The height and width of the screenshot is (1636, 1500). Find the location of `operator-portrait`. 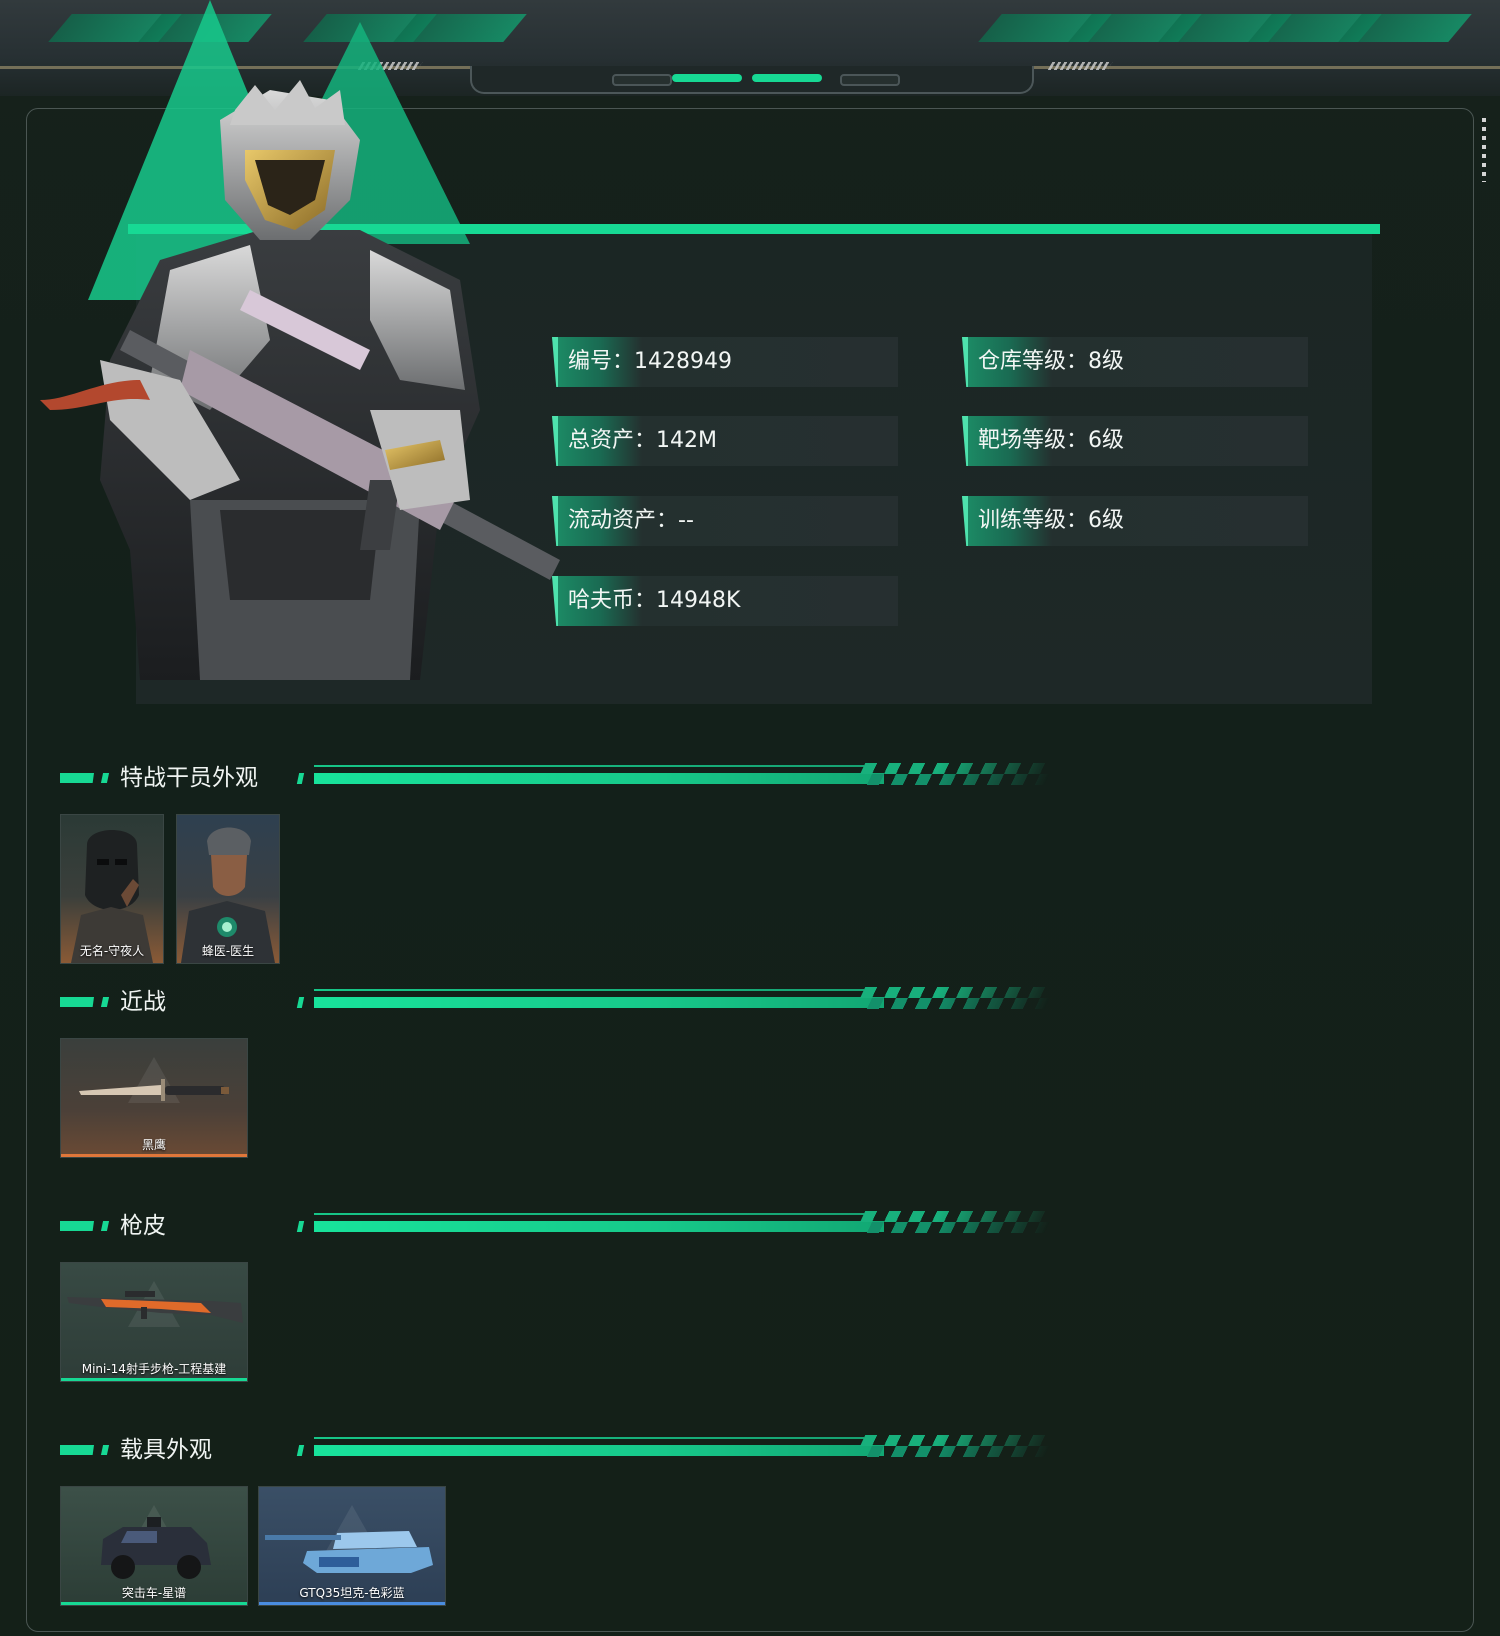

operator-portrait is located at coordinates (300, 380).